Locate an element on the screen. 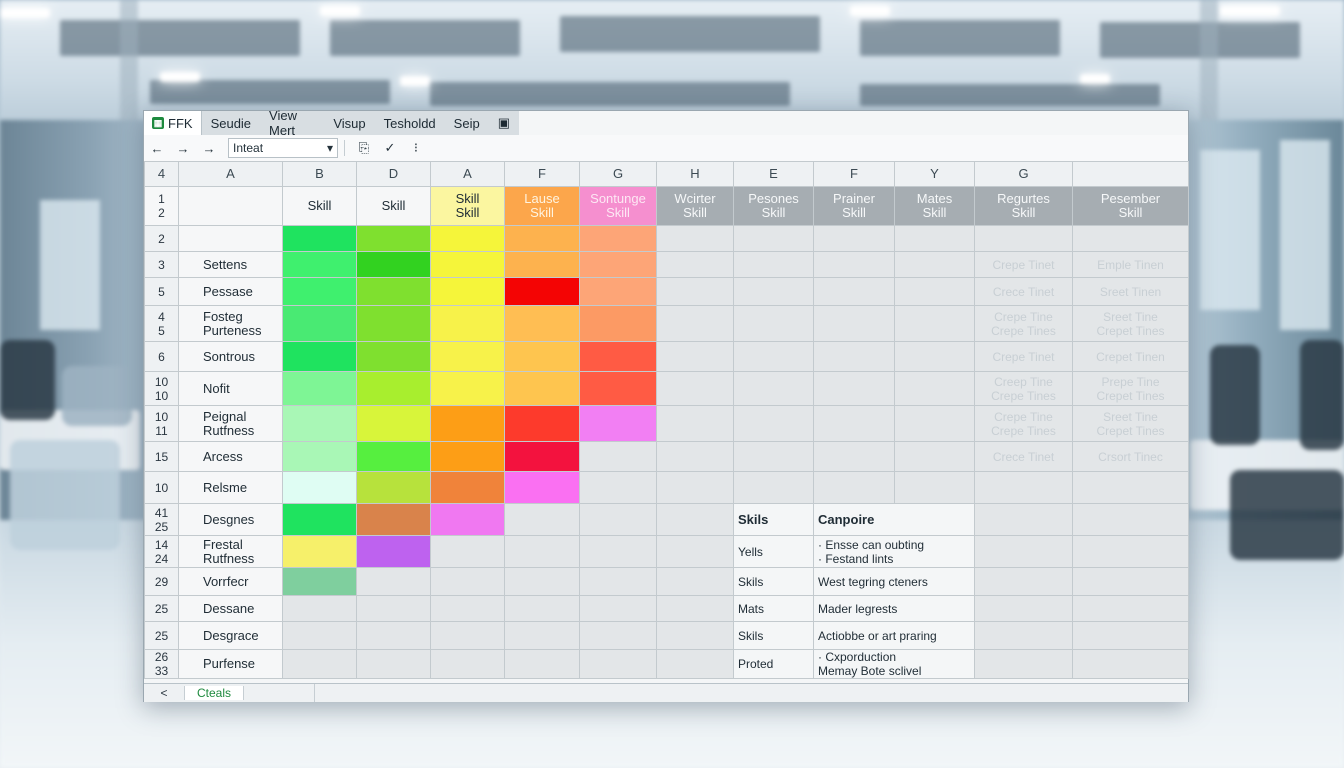 This screenshot has width=1344, height=768. document-icon: ▣ is located at coordinates (504, 123).